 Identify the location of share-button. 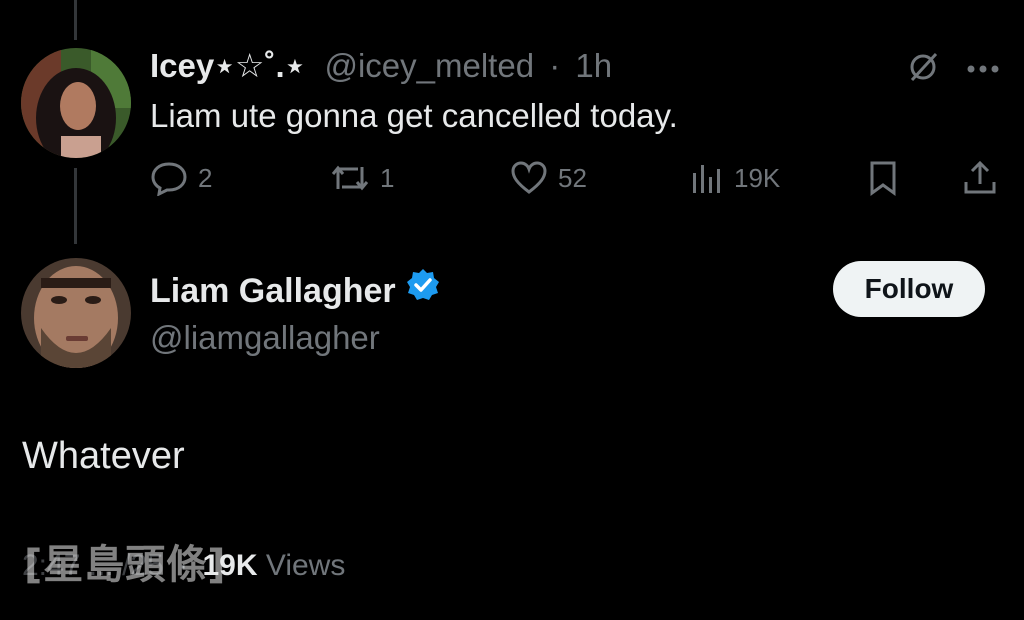
(980, 178).